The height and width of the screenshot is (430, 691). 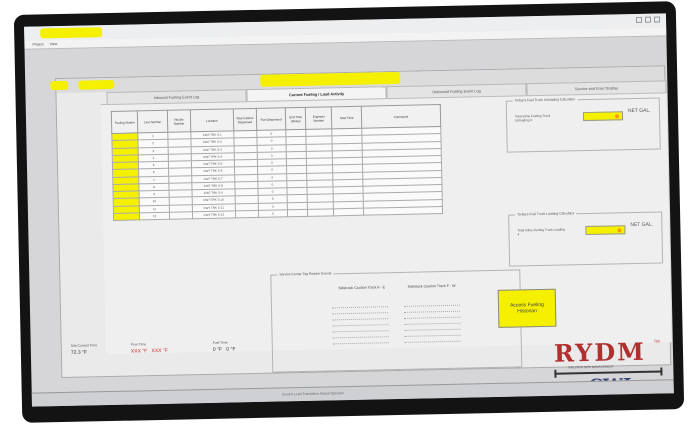 What do you see at coordinates (71, 33) in the screenshot?
I see `redacted-title` at bounding box center [71, 33].